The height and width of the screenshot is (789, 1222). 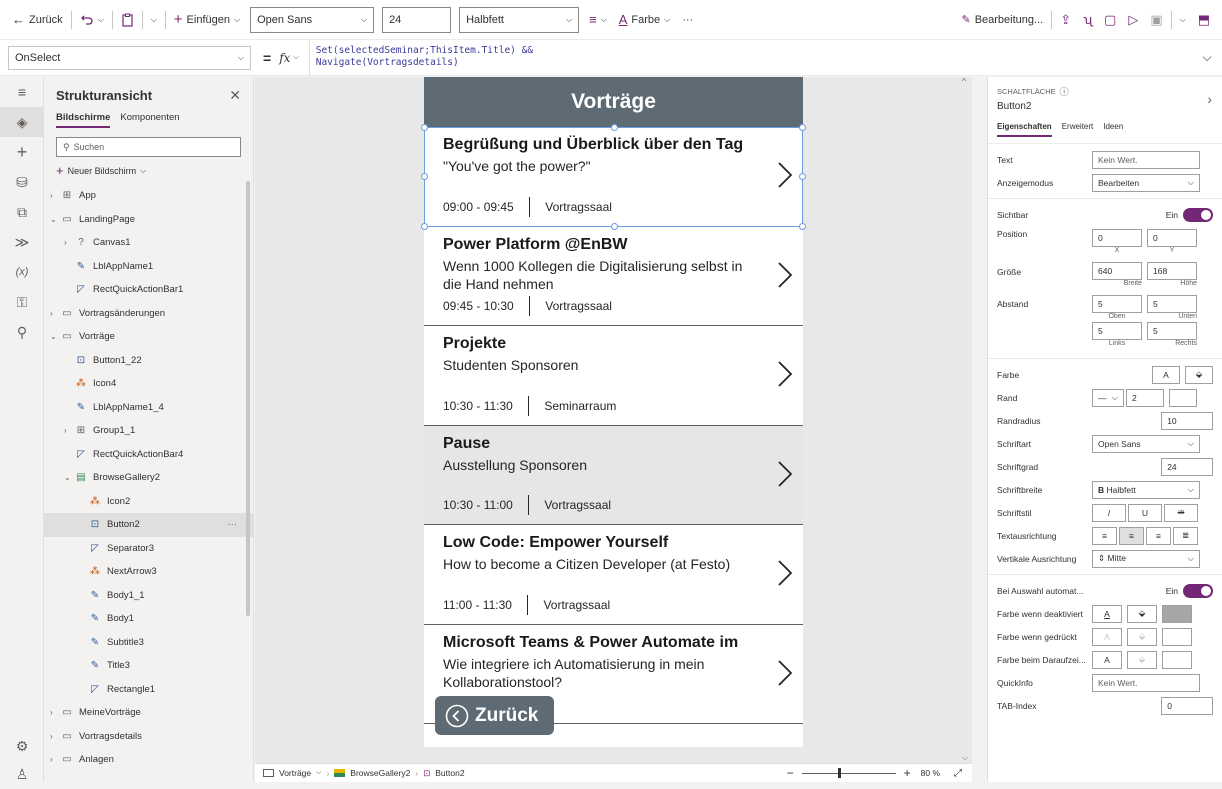 I want to click on tree-view-icon: ◈, so click(x=22, y=122).